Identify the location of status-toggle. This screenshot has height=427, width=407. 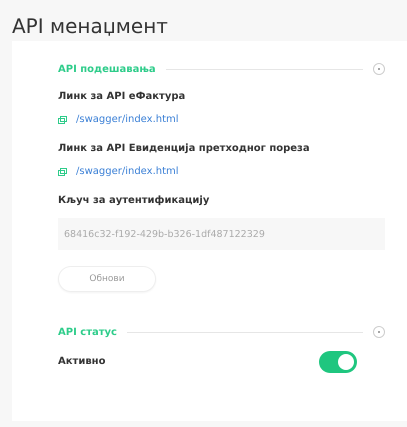
(338, 361).